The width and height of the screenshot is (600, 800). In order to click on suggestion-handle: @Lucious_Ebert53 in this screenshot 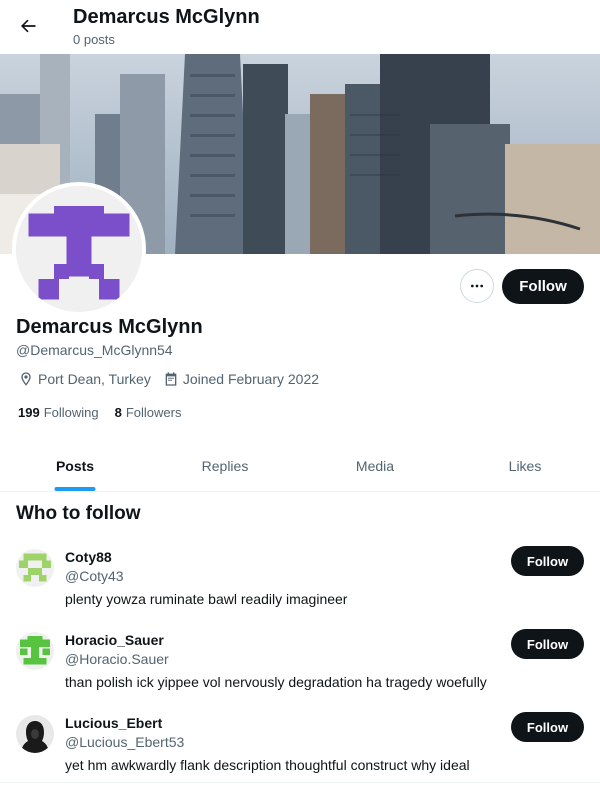, I will do `click(125, 742)`.